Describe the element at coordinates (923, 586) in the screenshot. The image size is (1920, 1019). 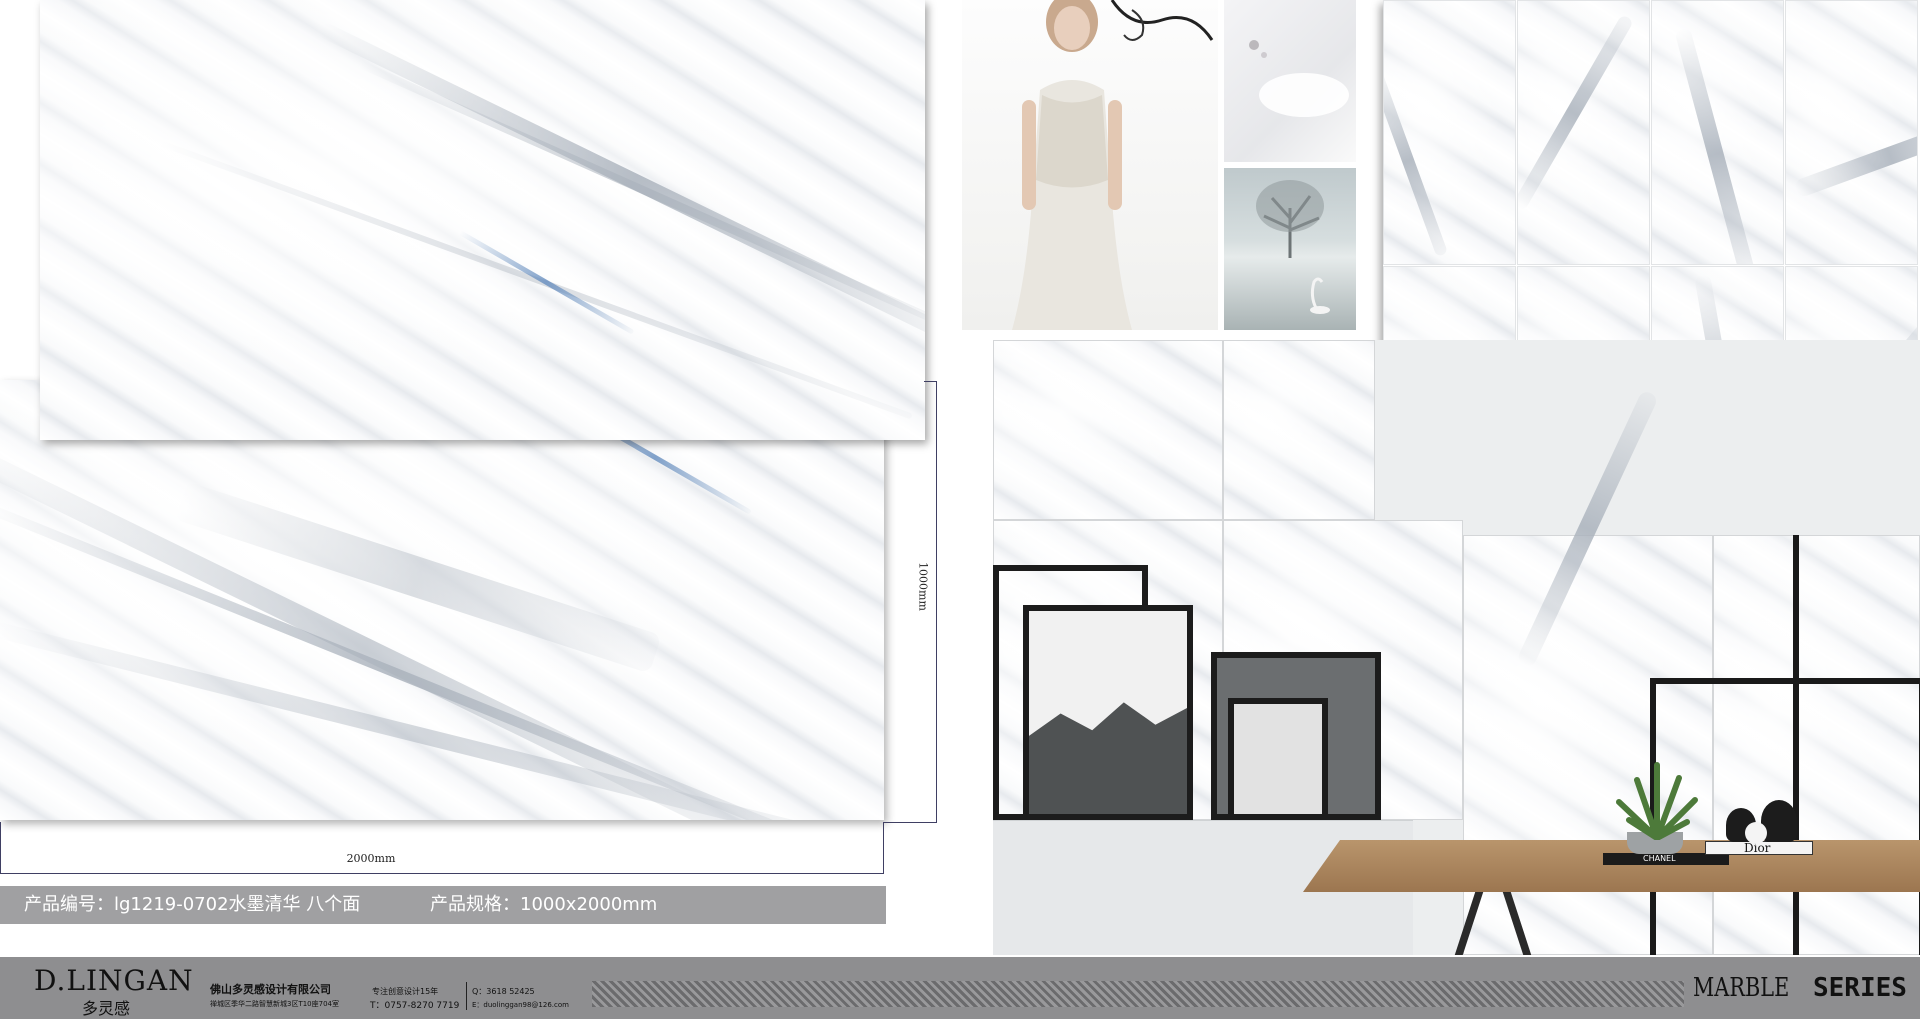
I see `height-label: 1000mm` at that location.